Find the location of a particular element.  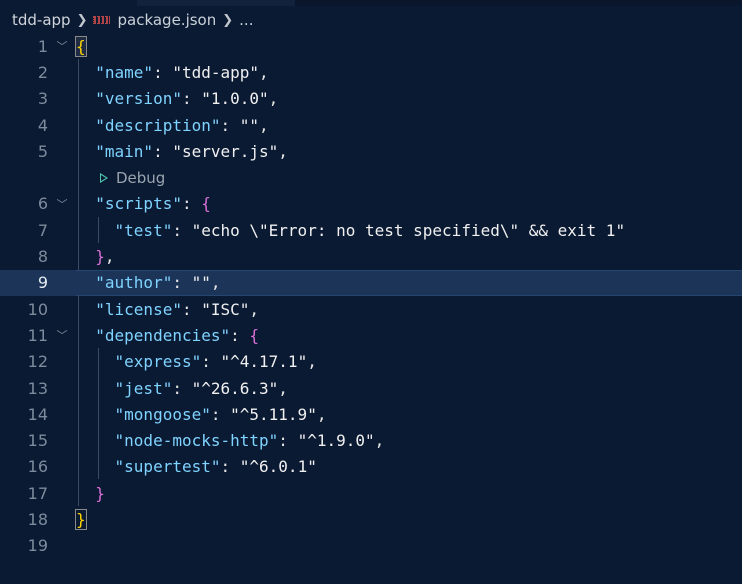

line-number: 15 is located at coordinates (37, 441).